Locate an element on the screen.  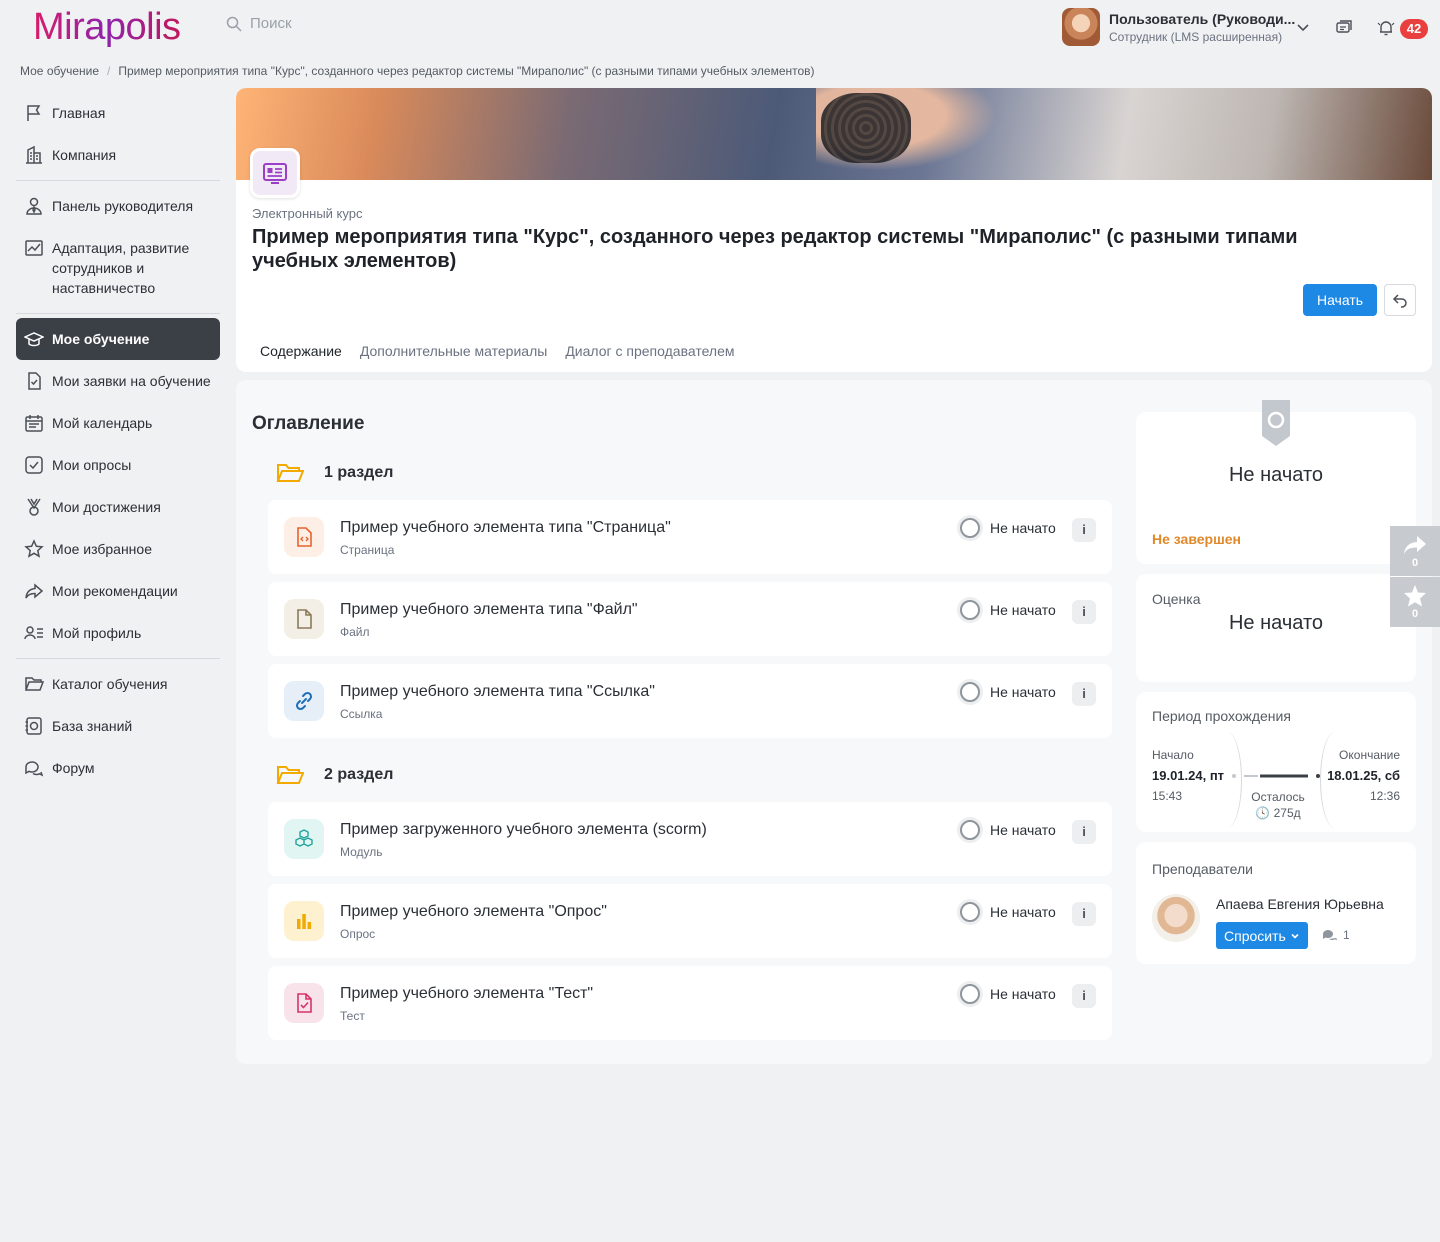
chat-icon is located at coordinates (1344, 28).